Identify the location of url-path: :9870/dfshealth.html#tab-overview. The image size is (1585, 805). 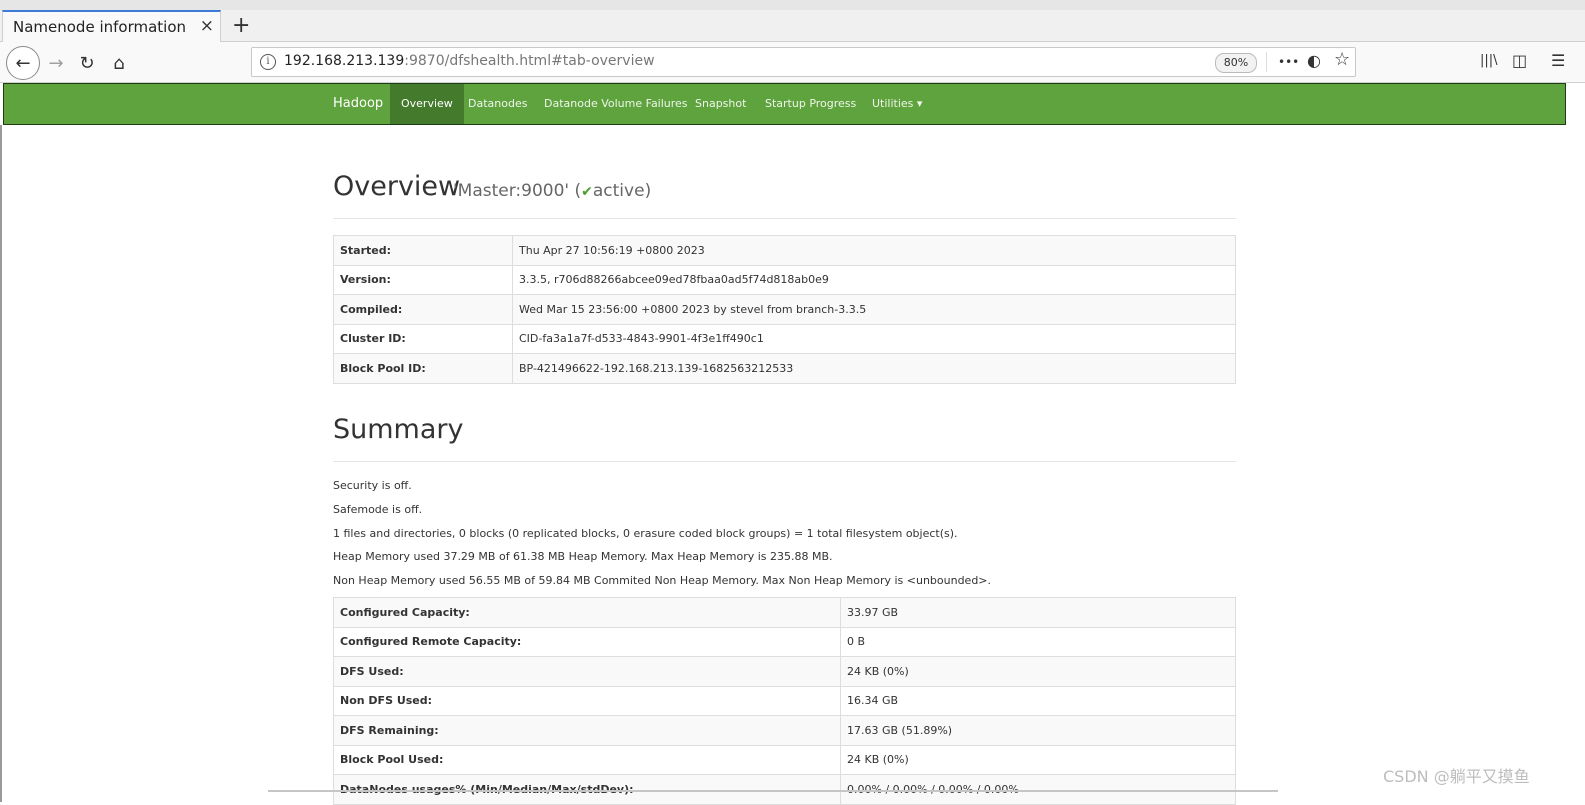
(529, 61).